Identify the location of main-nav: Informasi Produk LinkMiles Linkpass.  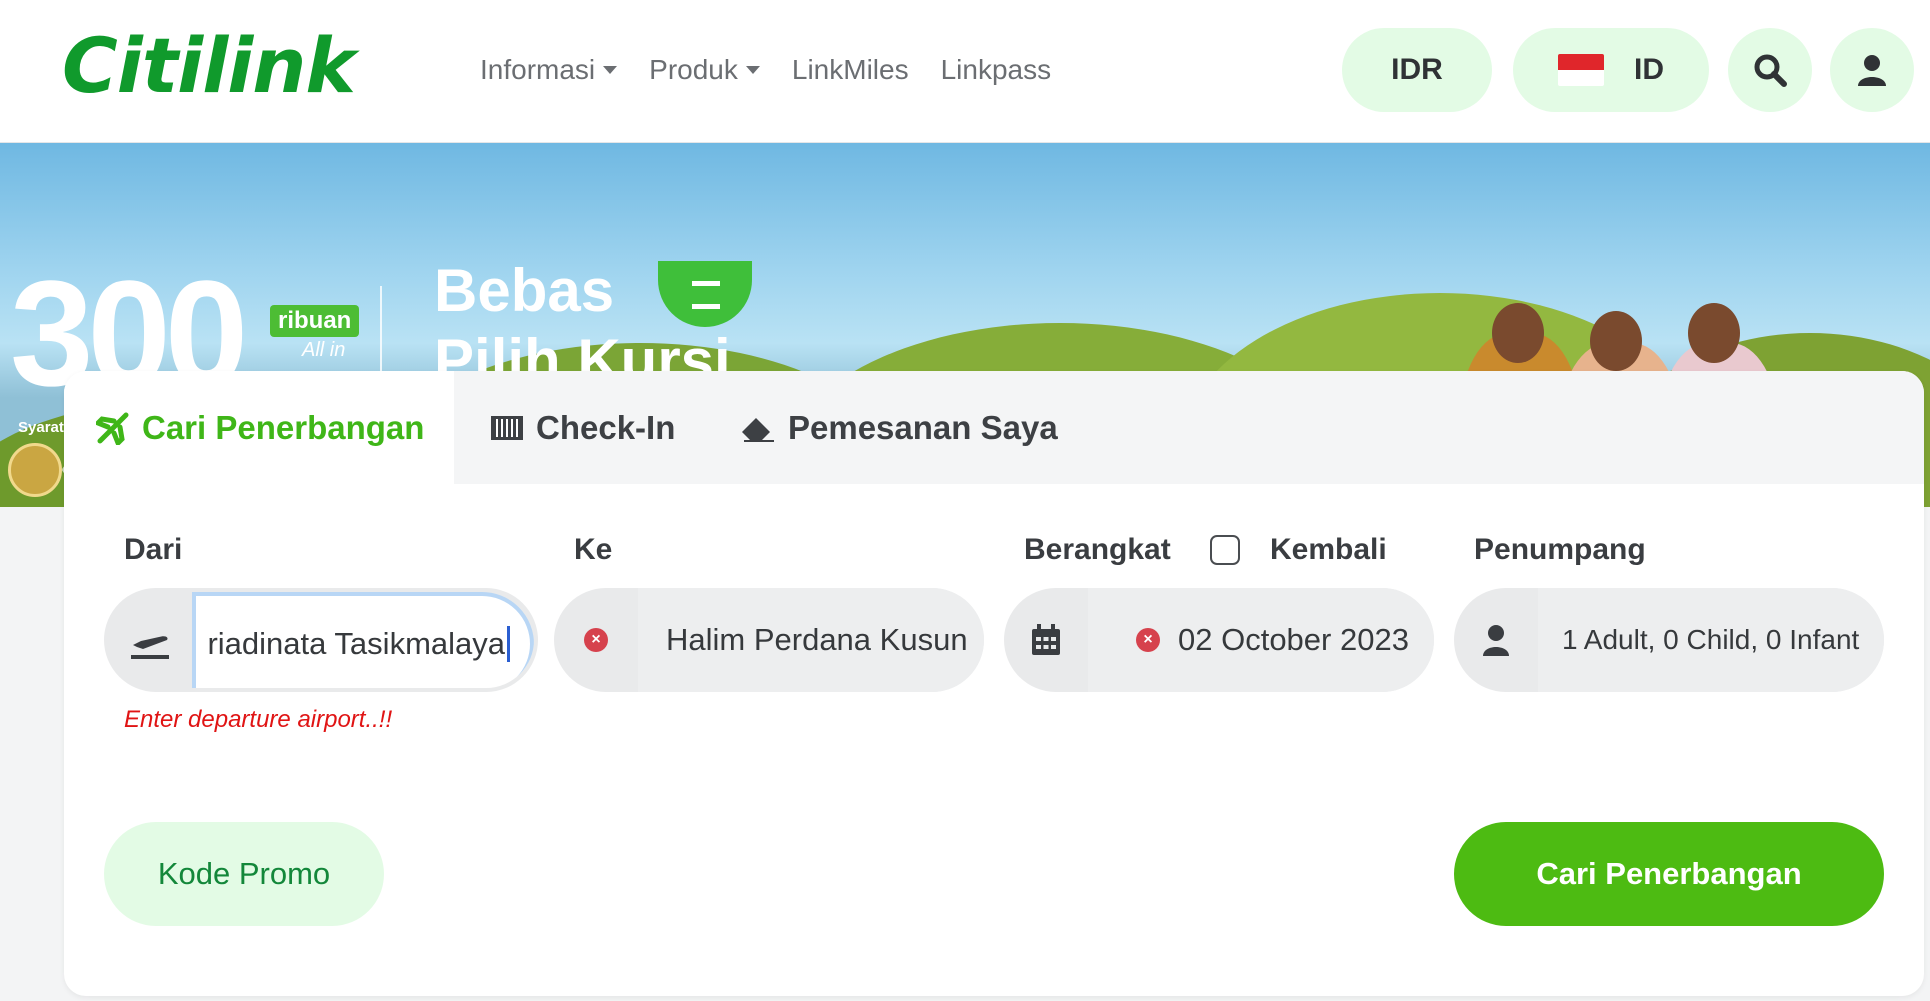
(765, 70).